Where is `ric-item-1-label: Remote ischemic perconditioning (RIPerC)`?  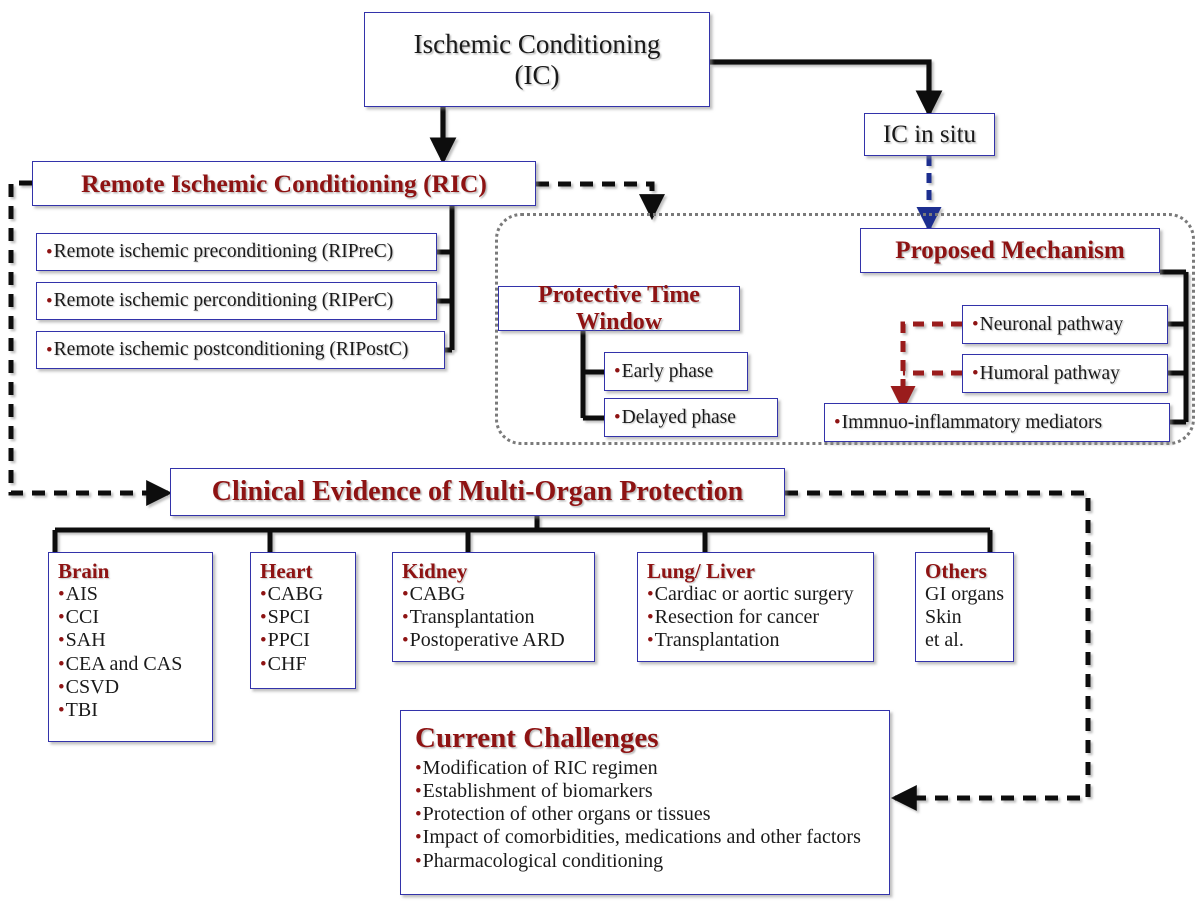
ric-item-1-label: Remote ischemic perconditioning (RIPerC) is located at coordinates (223, 301).